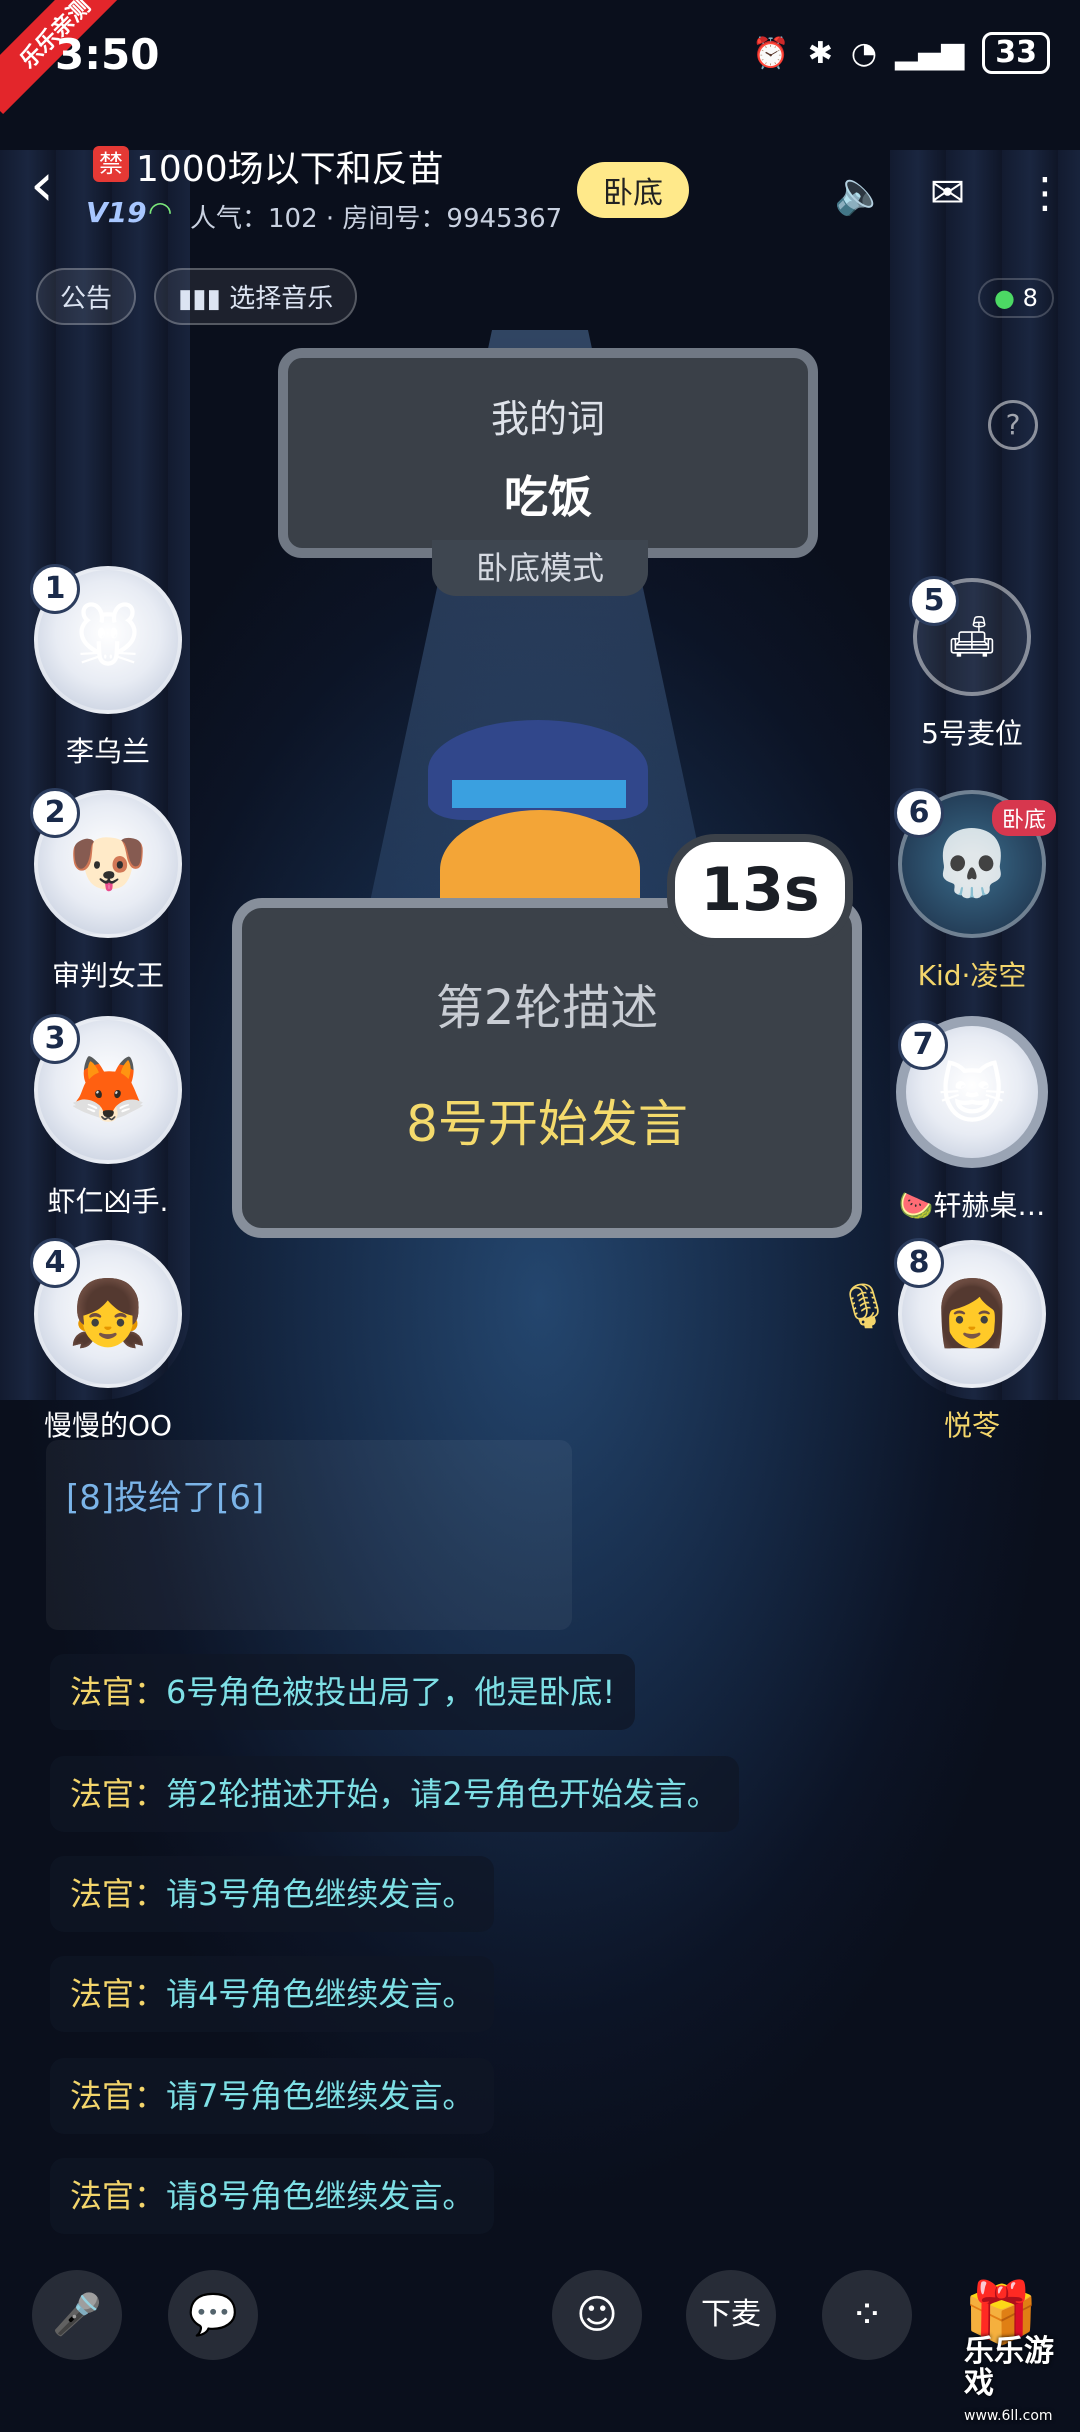 This screenshot has height=2432, width=1080. Describe the element at coordinates (165, 1498) in the screenshot. I see `vote-message: [8]投给了[6]` at that location.